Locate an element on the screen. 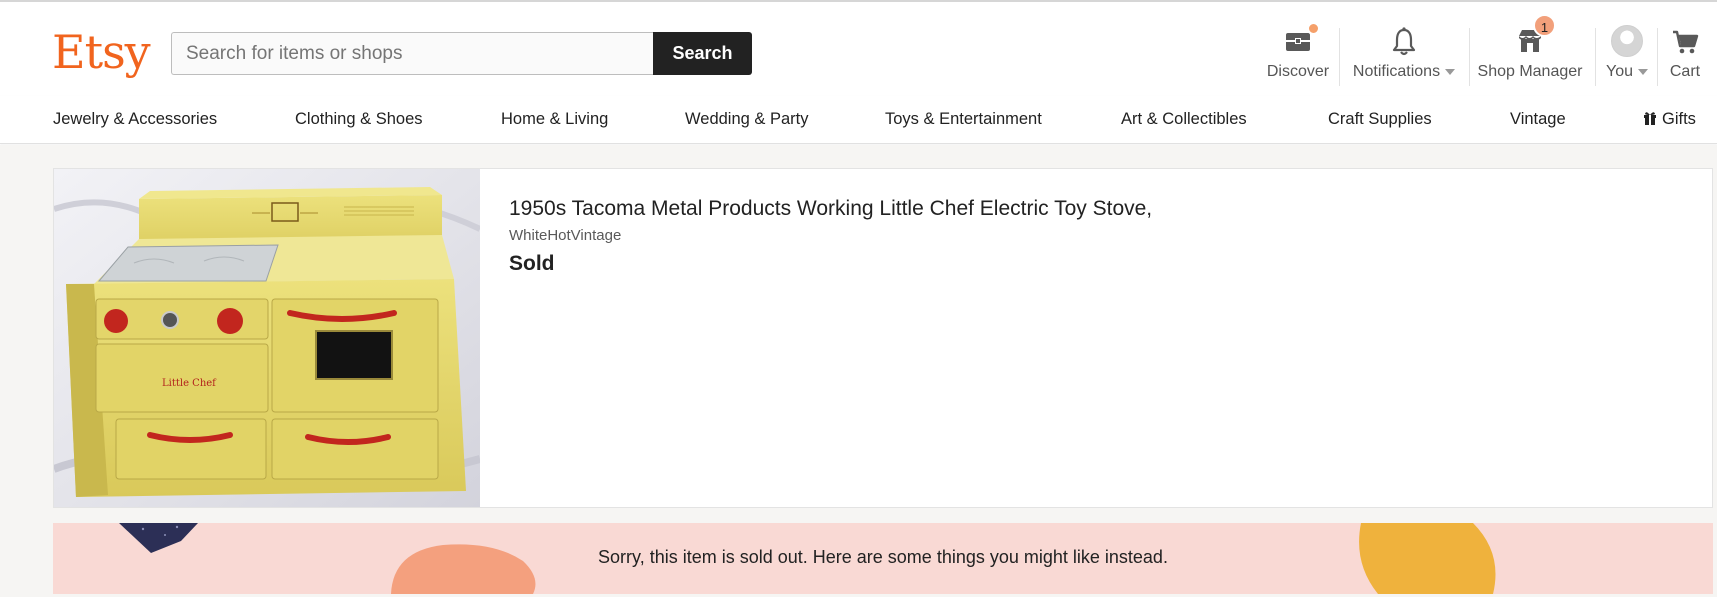 This screenshot has width=1717, height=597. discover-icon is located at coordinates (1301, 40).